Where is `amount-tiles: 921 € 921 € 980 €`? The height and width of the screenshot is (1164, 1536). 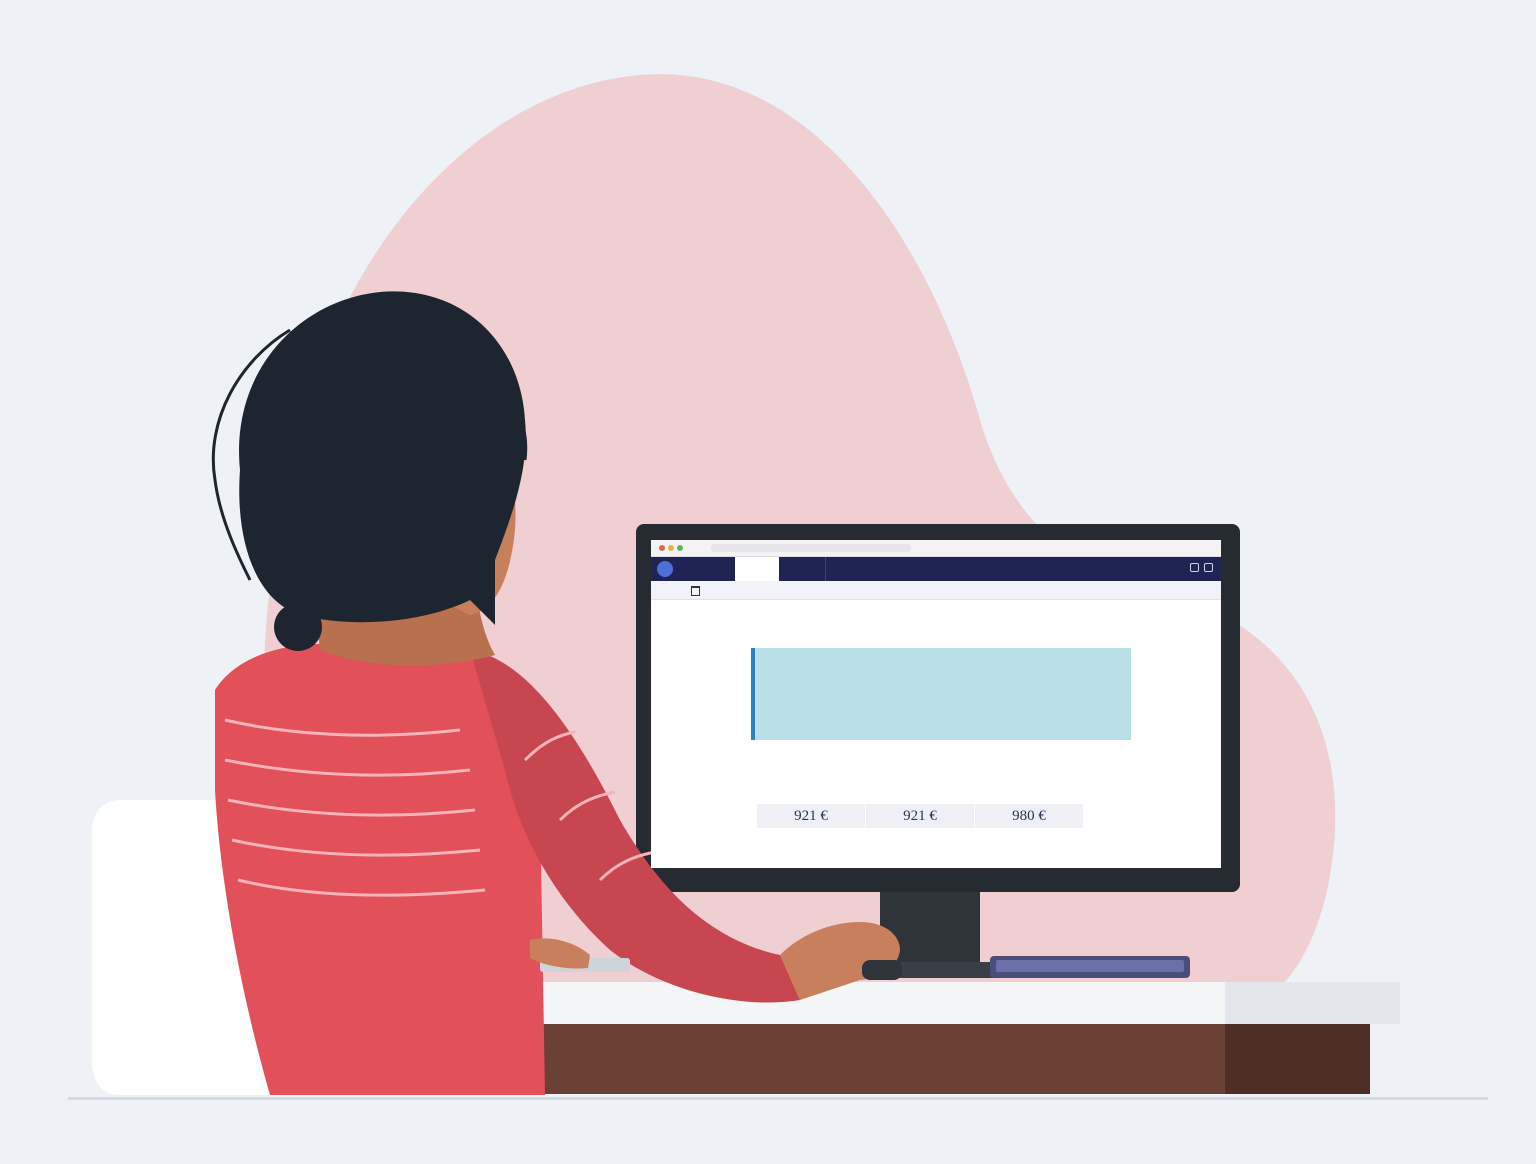 amount-tiles: 921 € 921 € 980 € is located at coordinates (920, 811).